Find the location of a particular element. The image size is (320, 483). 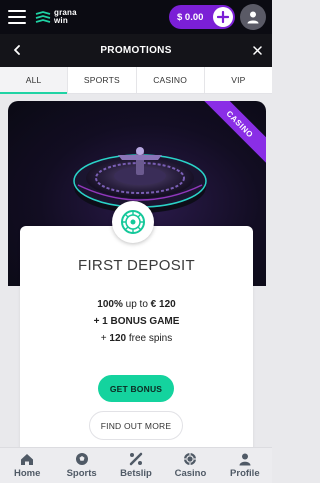

betslip-icon is located at coordinates (136, 459).